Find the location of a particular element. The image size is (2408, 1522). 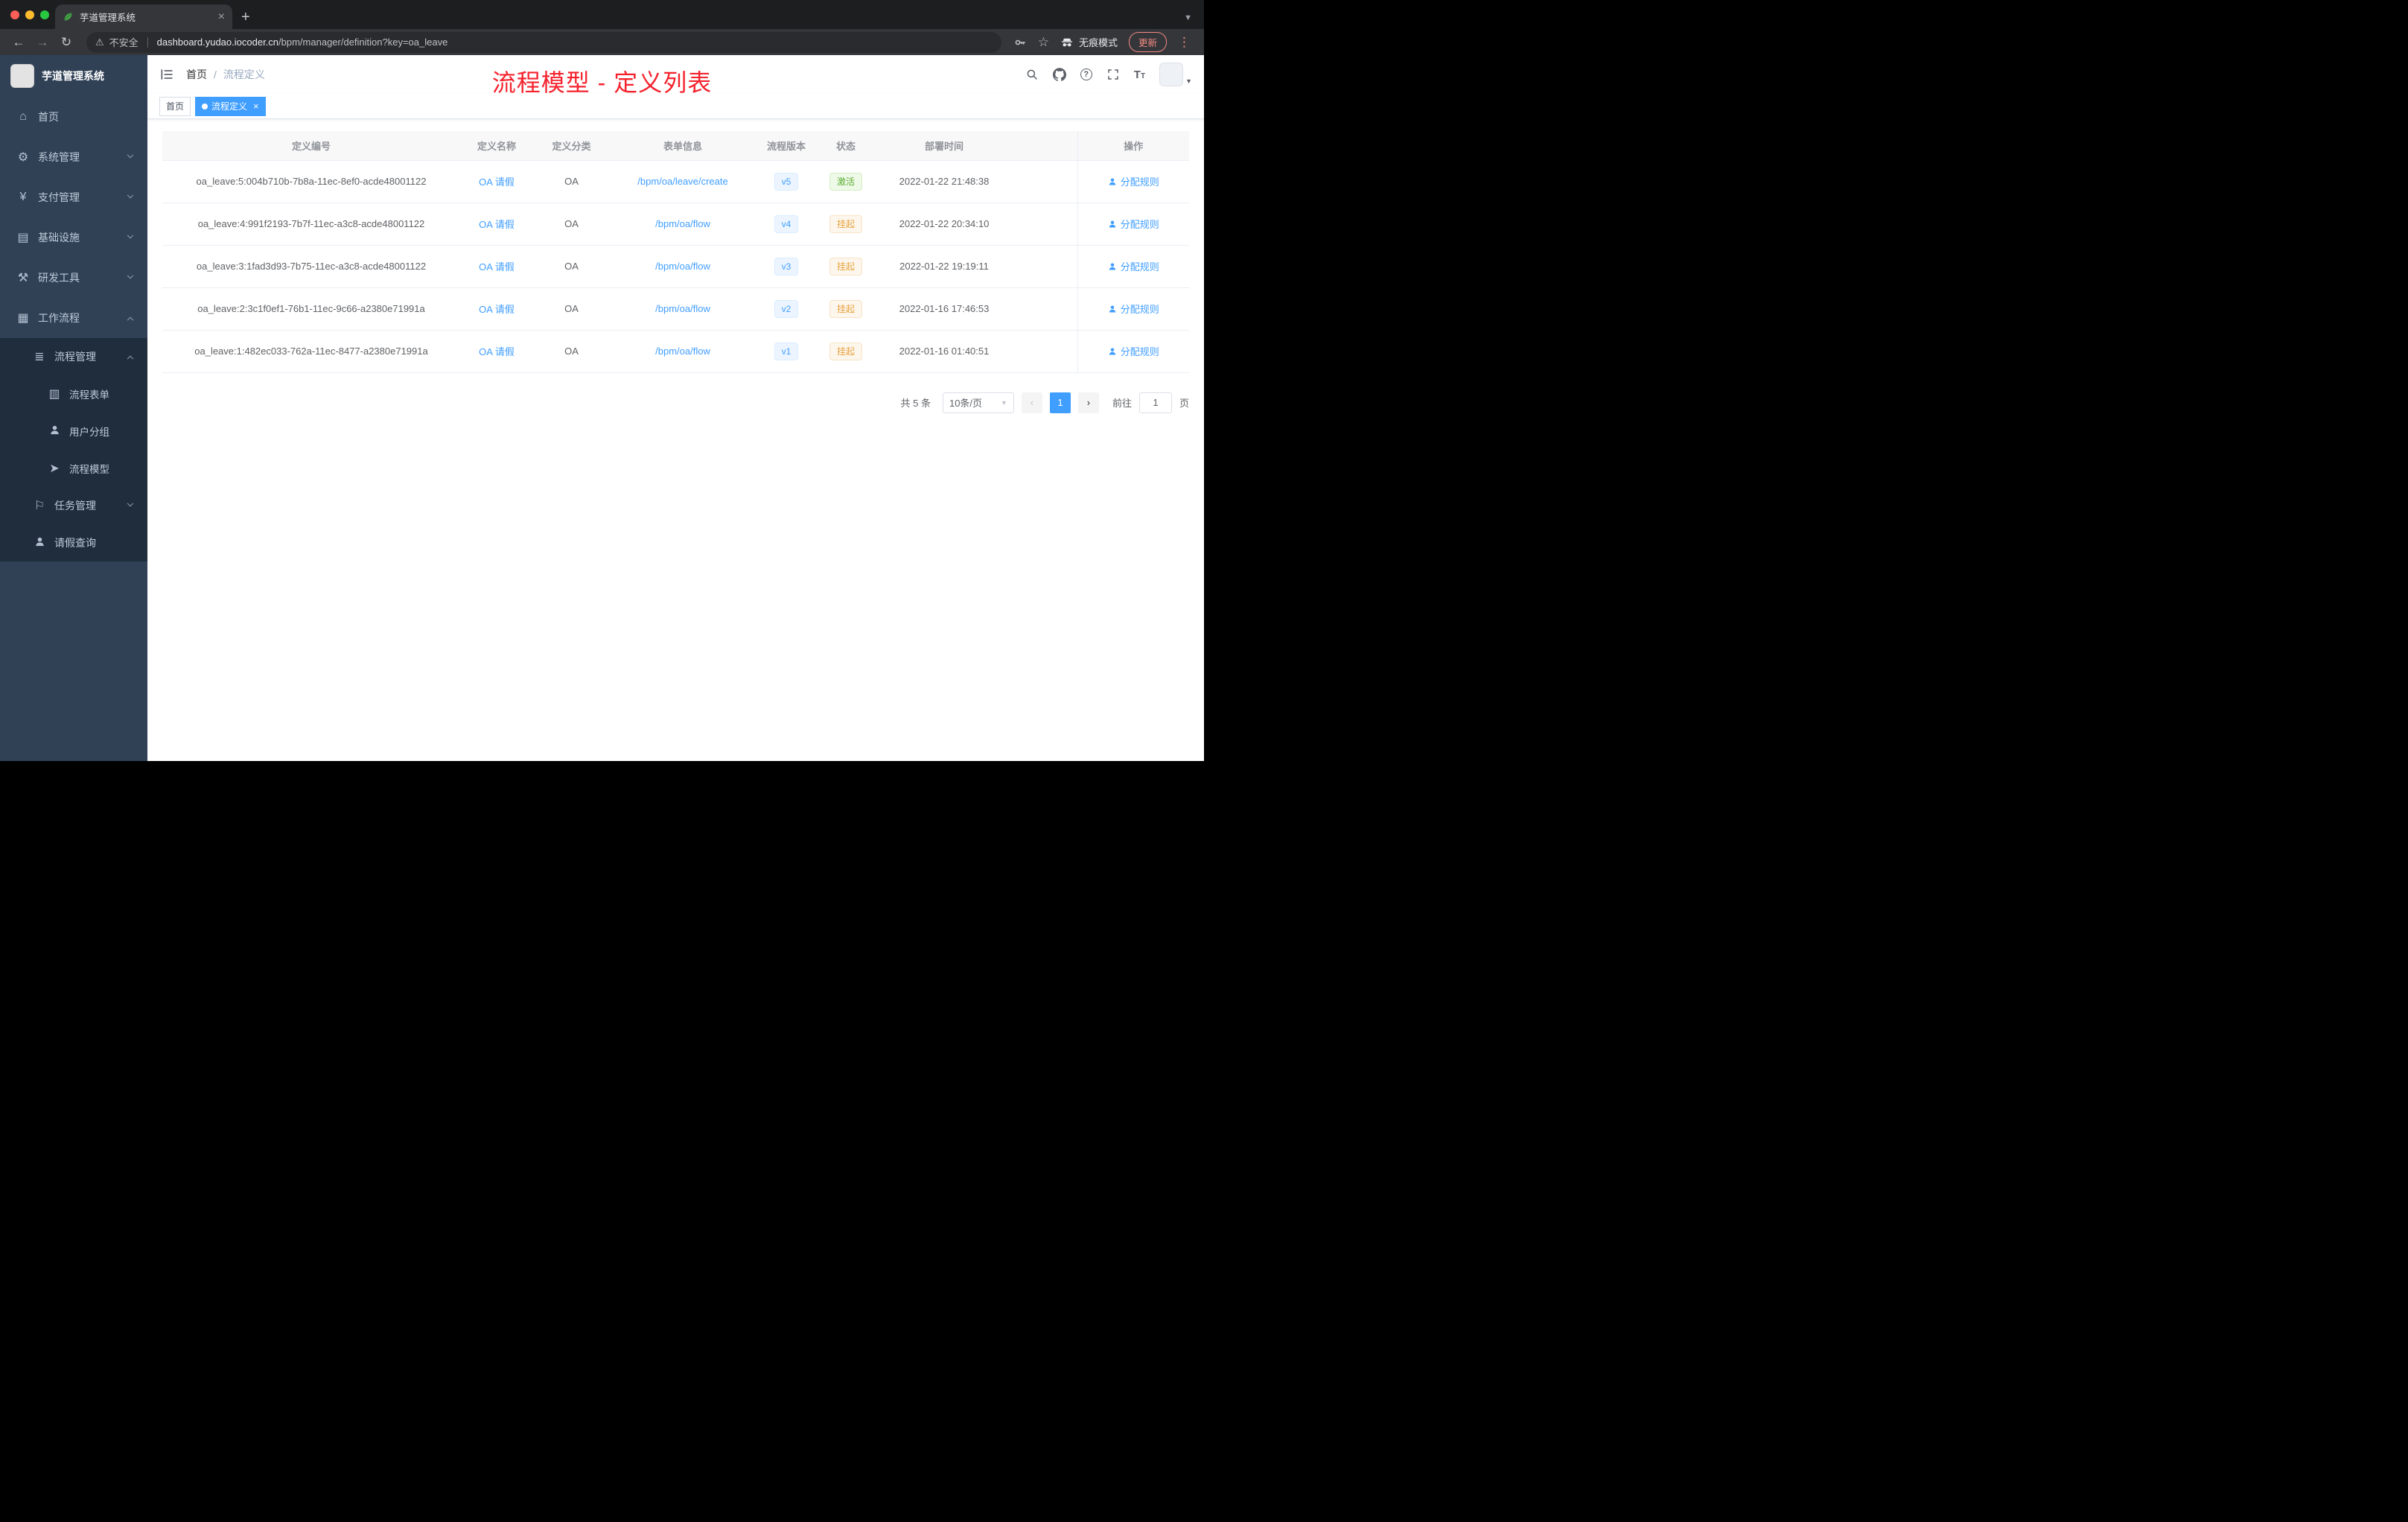

toolbar-right: ☆ 无痕模式 更新 ⋮ is located at coordinates (1103, 42).